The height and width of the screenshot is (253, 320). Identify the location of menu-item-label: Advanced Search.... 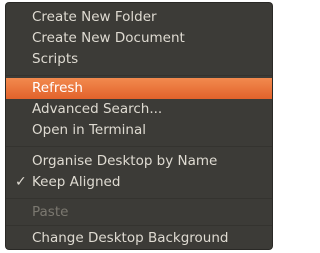
(97, 109).